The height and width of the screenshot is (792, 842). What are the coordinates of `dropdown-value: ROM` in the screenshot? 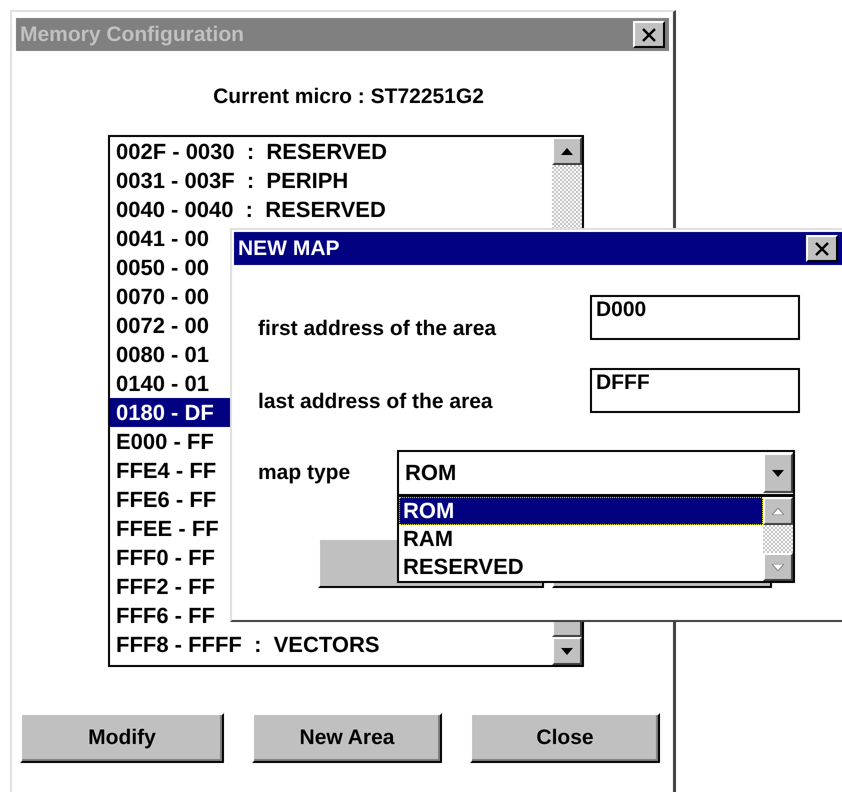 It's located at (430, 473).